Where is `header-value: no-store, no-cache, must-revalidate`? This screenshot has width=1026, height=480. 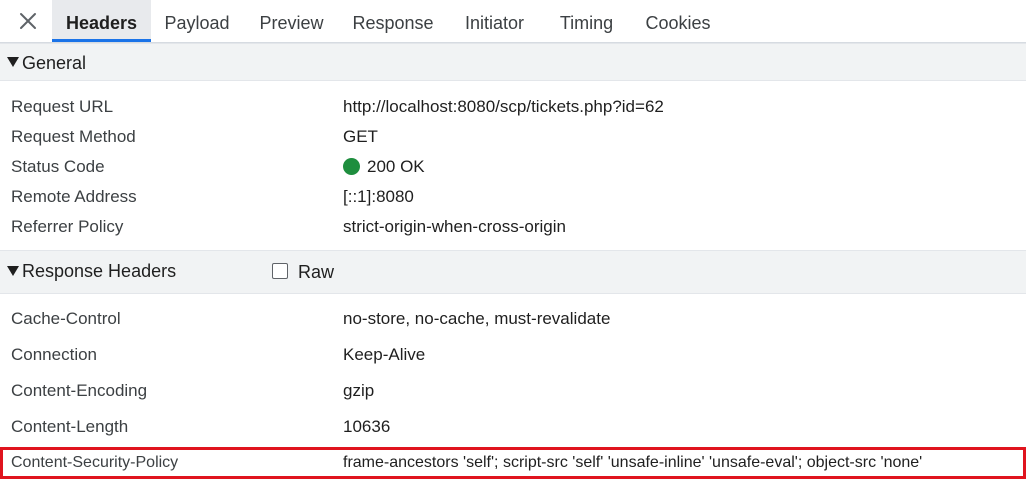 header-value: no-store, no-cache, must-revalidate is located at coordinates (477, 318).